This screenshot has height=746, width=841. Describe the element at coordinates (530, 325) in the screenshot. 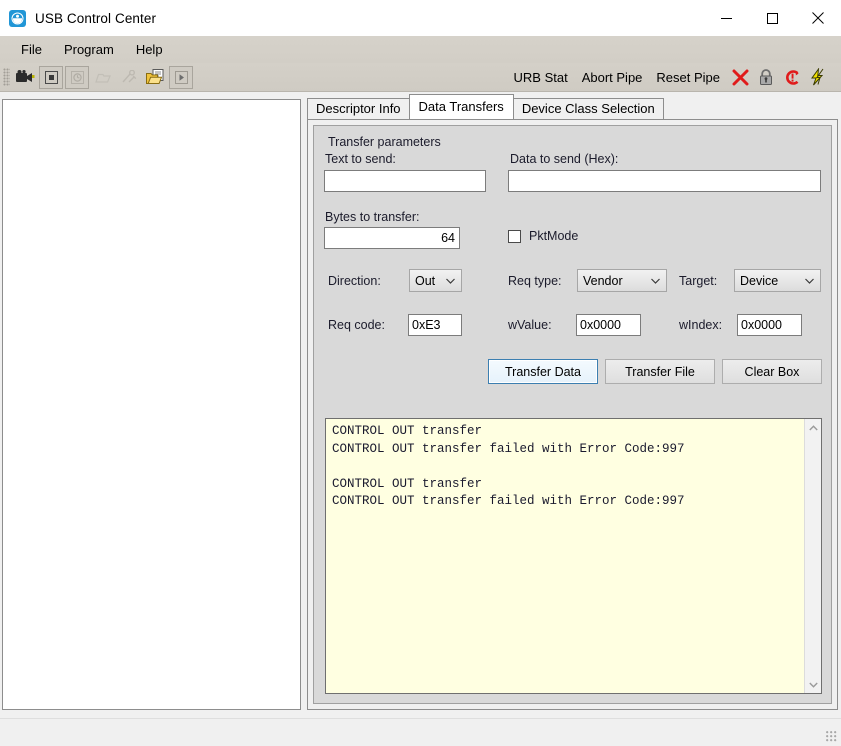

I see `wvalue-label: wValue:` at that location.